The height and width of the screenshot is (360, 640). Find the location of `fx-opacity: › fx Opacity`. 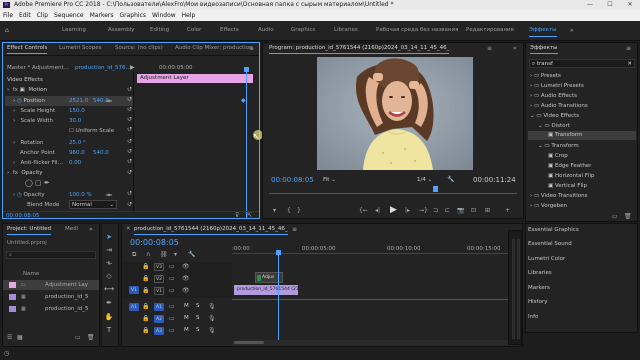

fx-opacity: › fx Opacity is located at coordinates (25, 173).